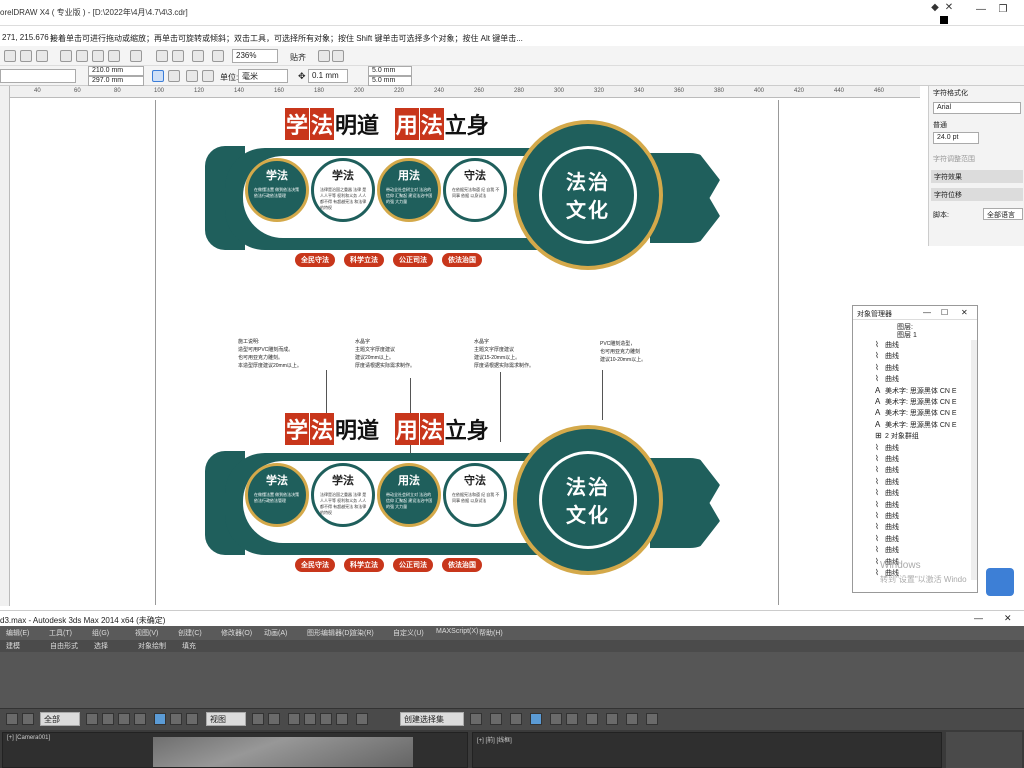  What do you see at coordinates (897, 436) in the screenshot?
I see `object-list-item: ⊞ 2 对象群组` at bounding box center [897, 436].